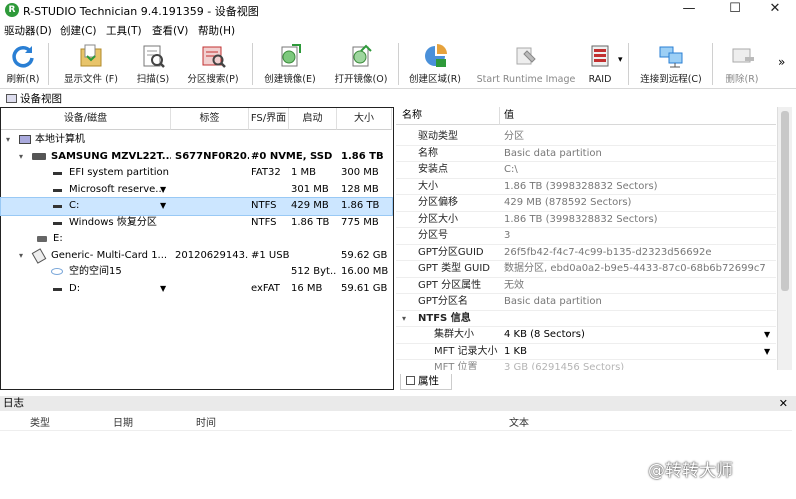  I want to click on tab-device-view: 设备视图, so click(34, 98).